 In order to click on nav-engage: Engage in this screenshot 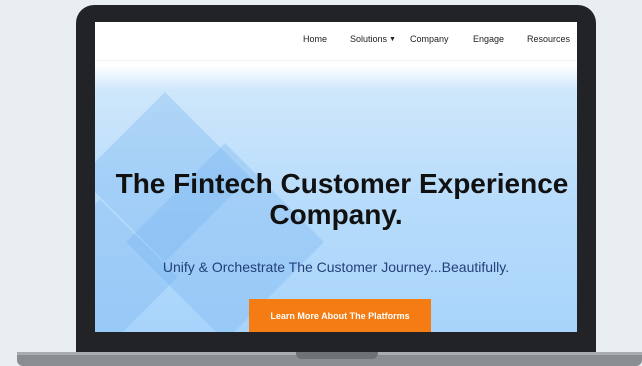, I will do `click(488, 39)`.